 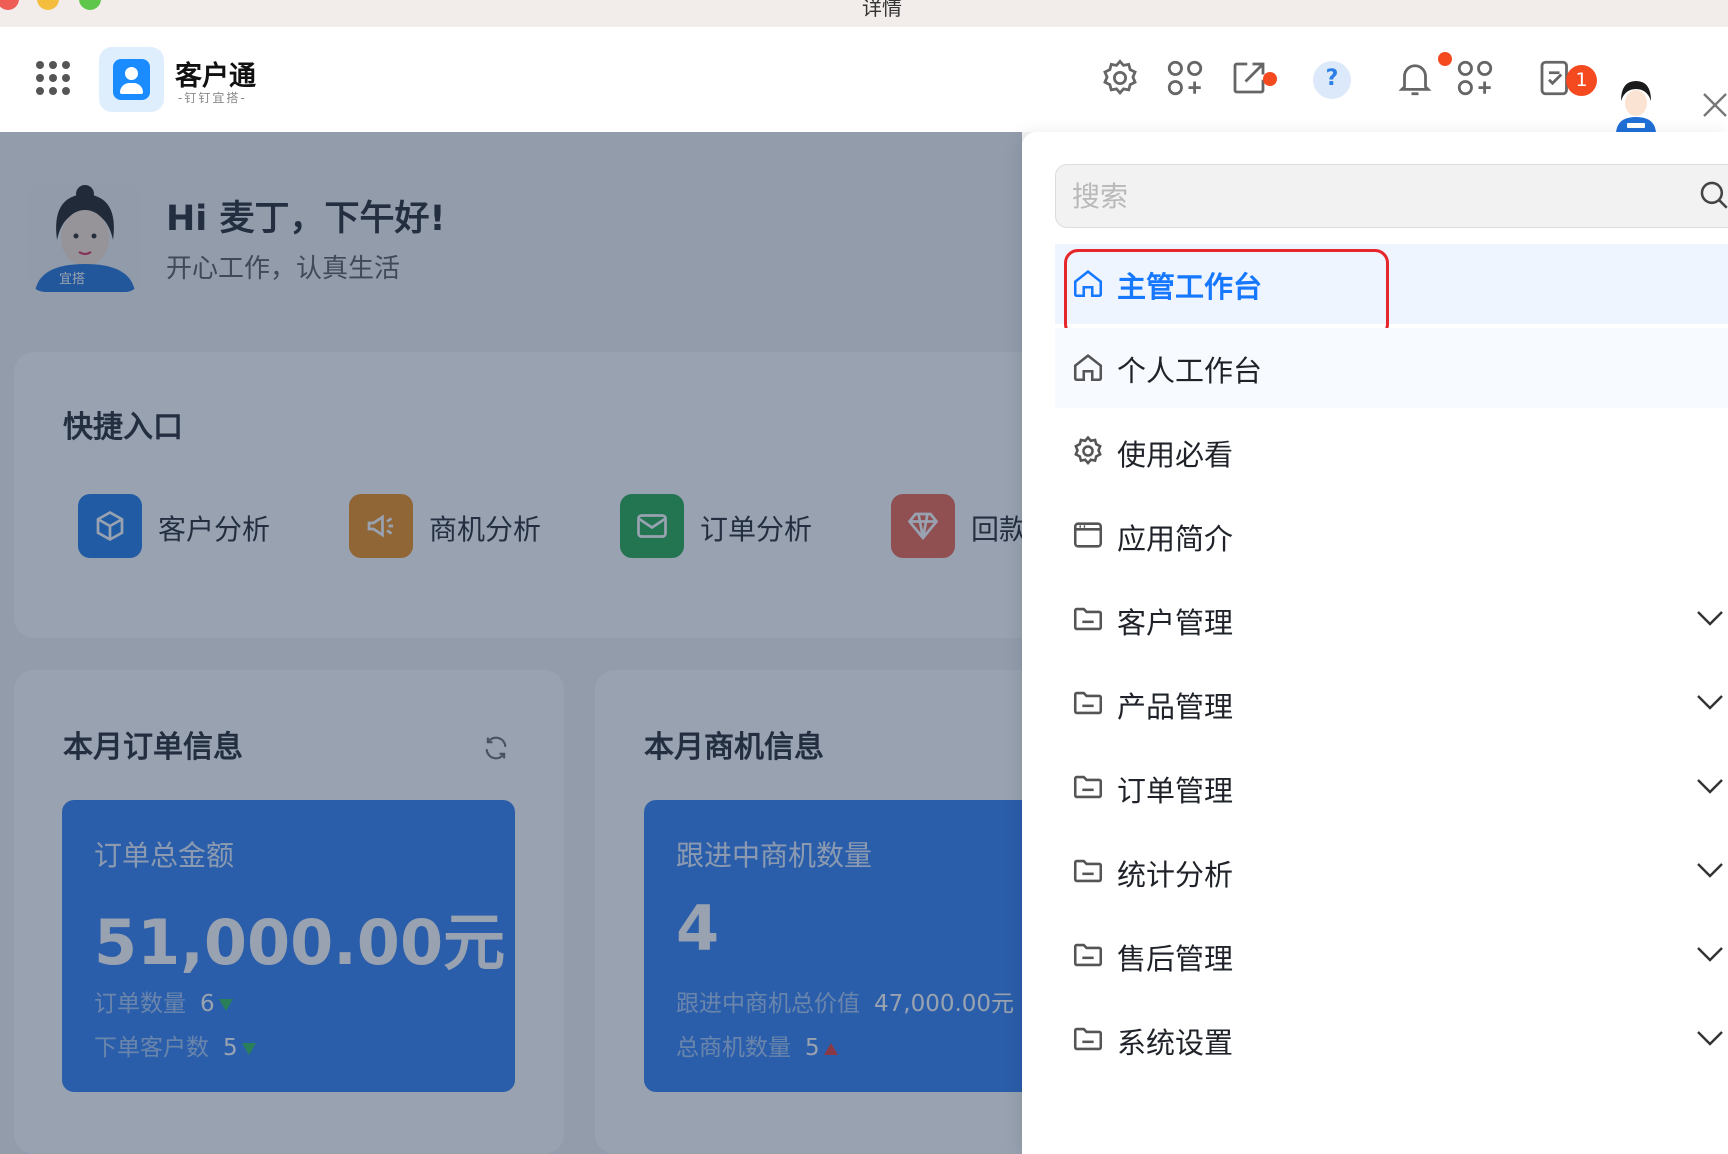 What do you see at coordinates (1445, 59) in the screenshot?
I see `bell-notification-dot` at bounding box center [1445, 59].